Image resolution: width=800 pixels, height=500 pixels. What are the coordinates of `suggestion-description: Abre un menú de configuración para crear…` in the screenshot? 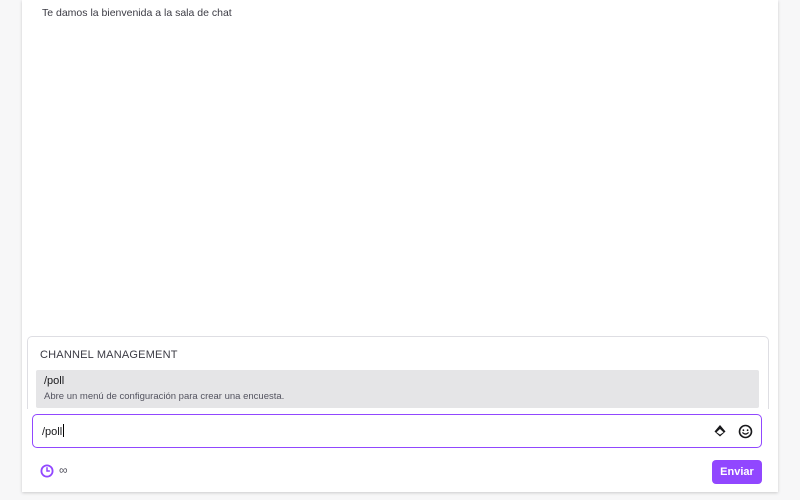 It's located at (164, 396).